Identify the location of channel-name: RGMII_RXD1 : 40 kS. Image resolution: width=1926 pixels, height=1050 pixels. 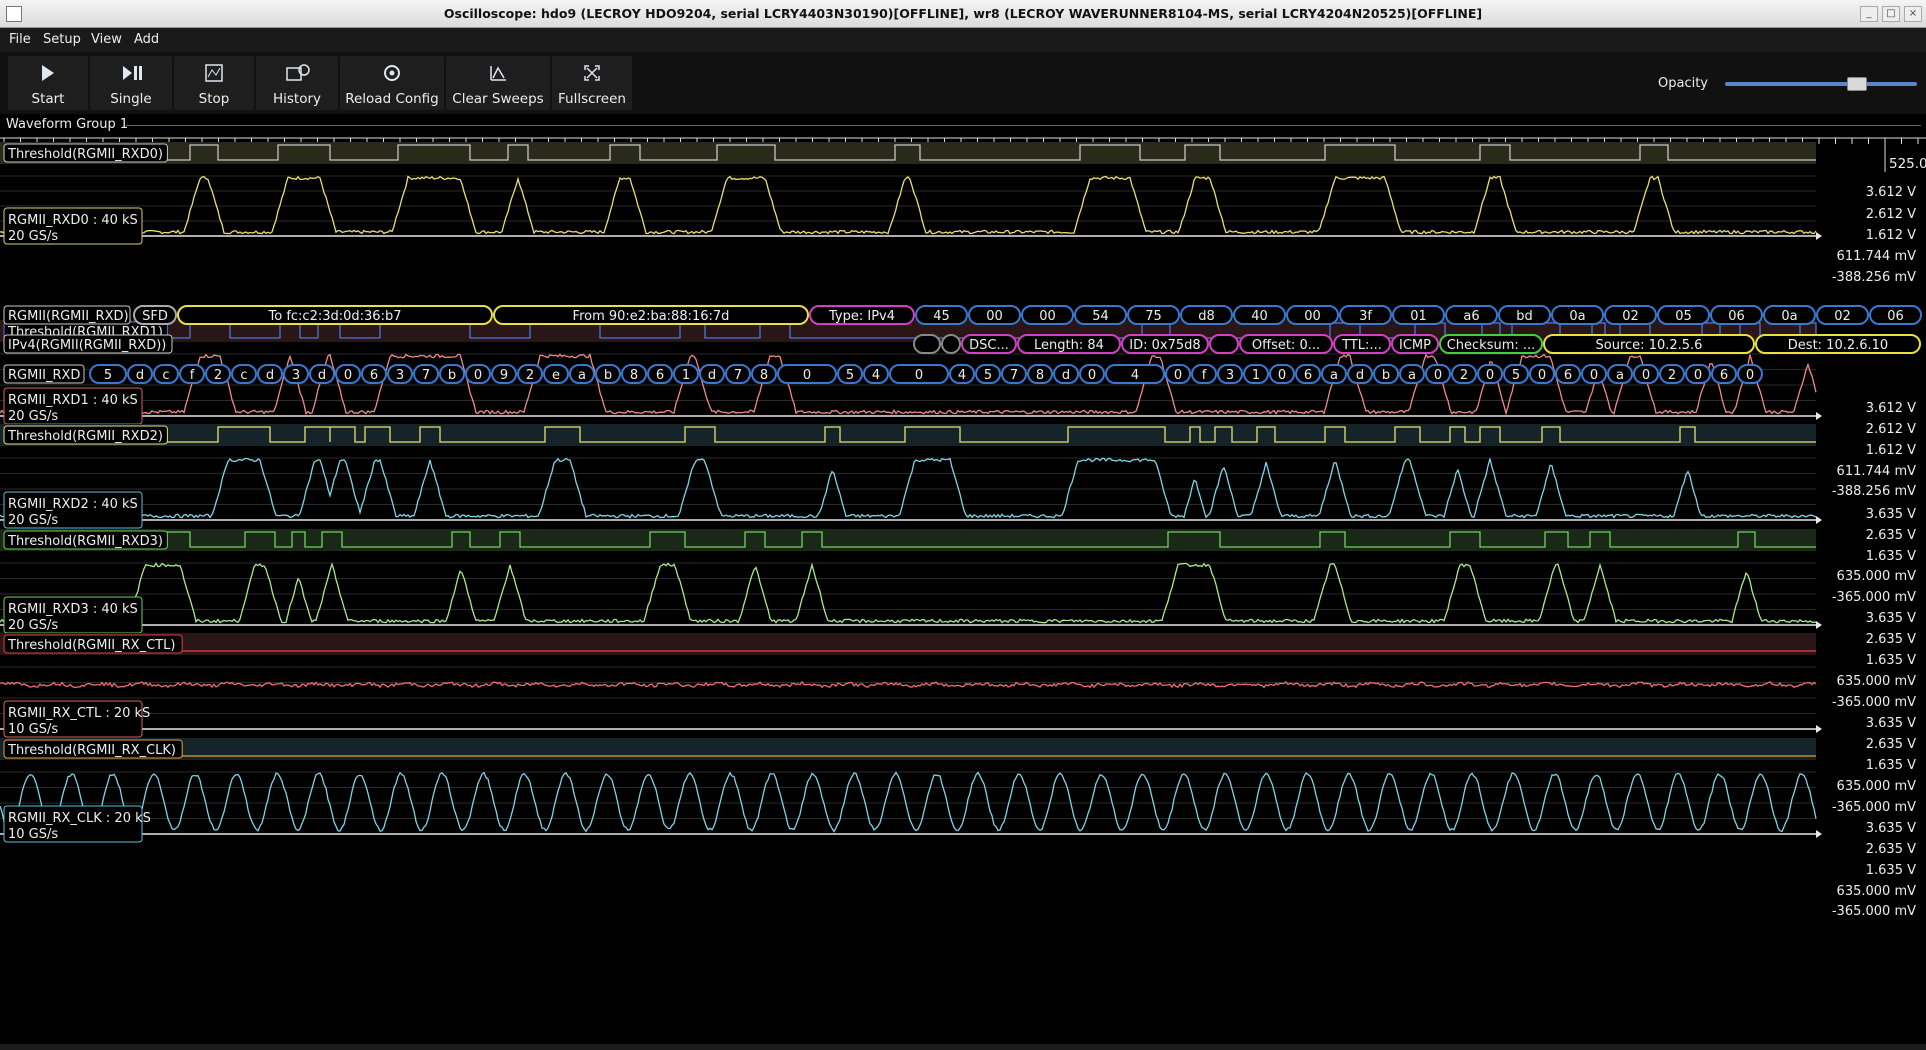
(73, 400).